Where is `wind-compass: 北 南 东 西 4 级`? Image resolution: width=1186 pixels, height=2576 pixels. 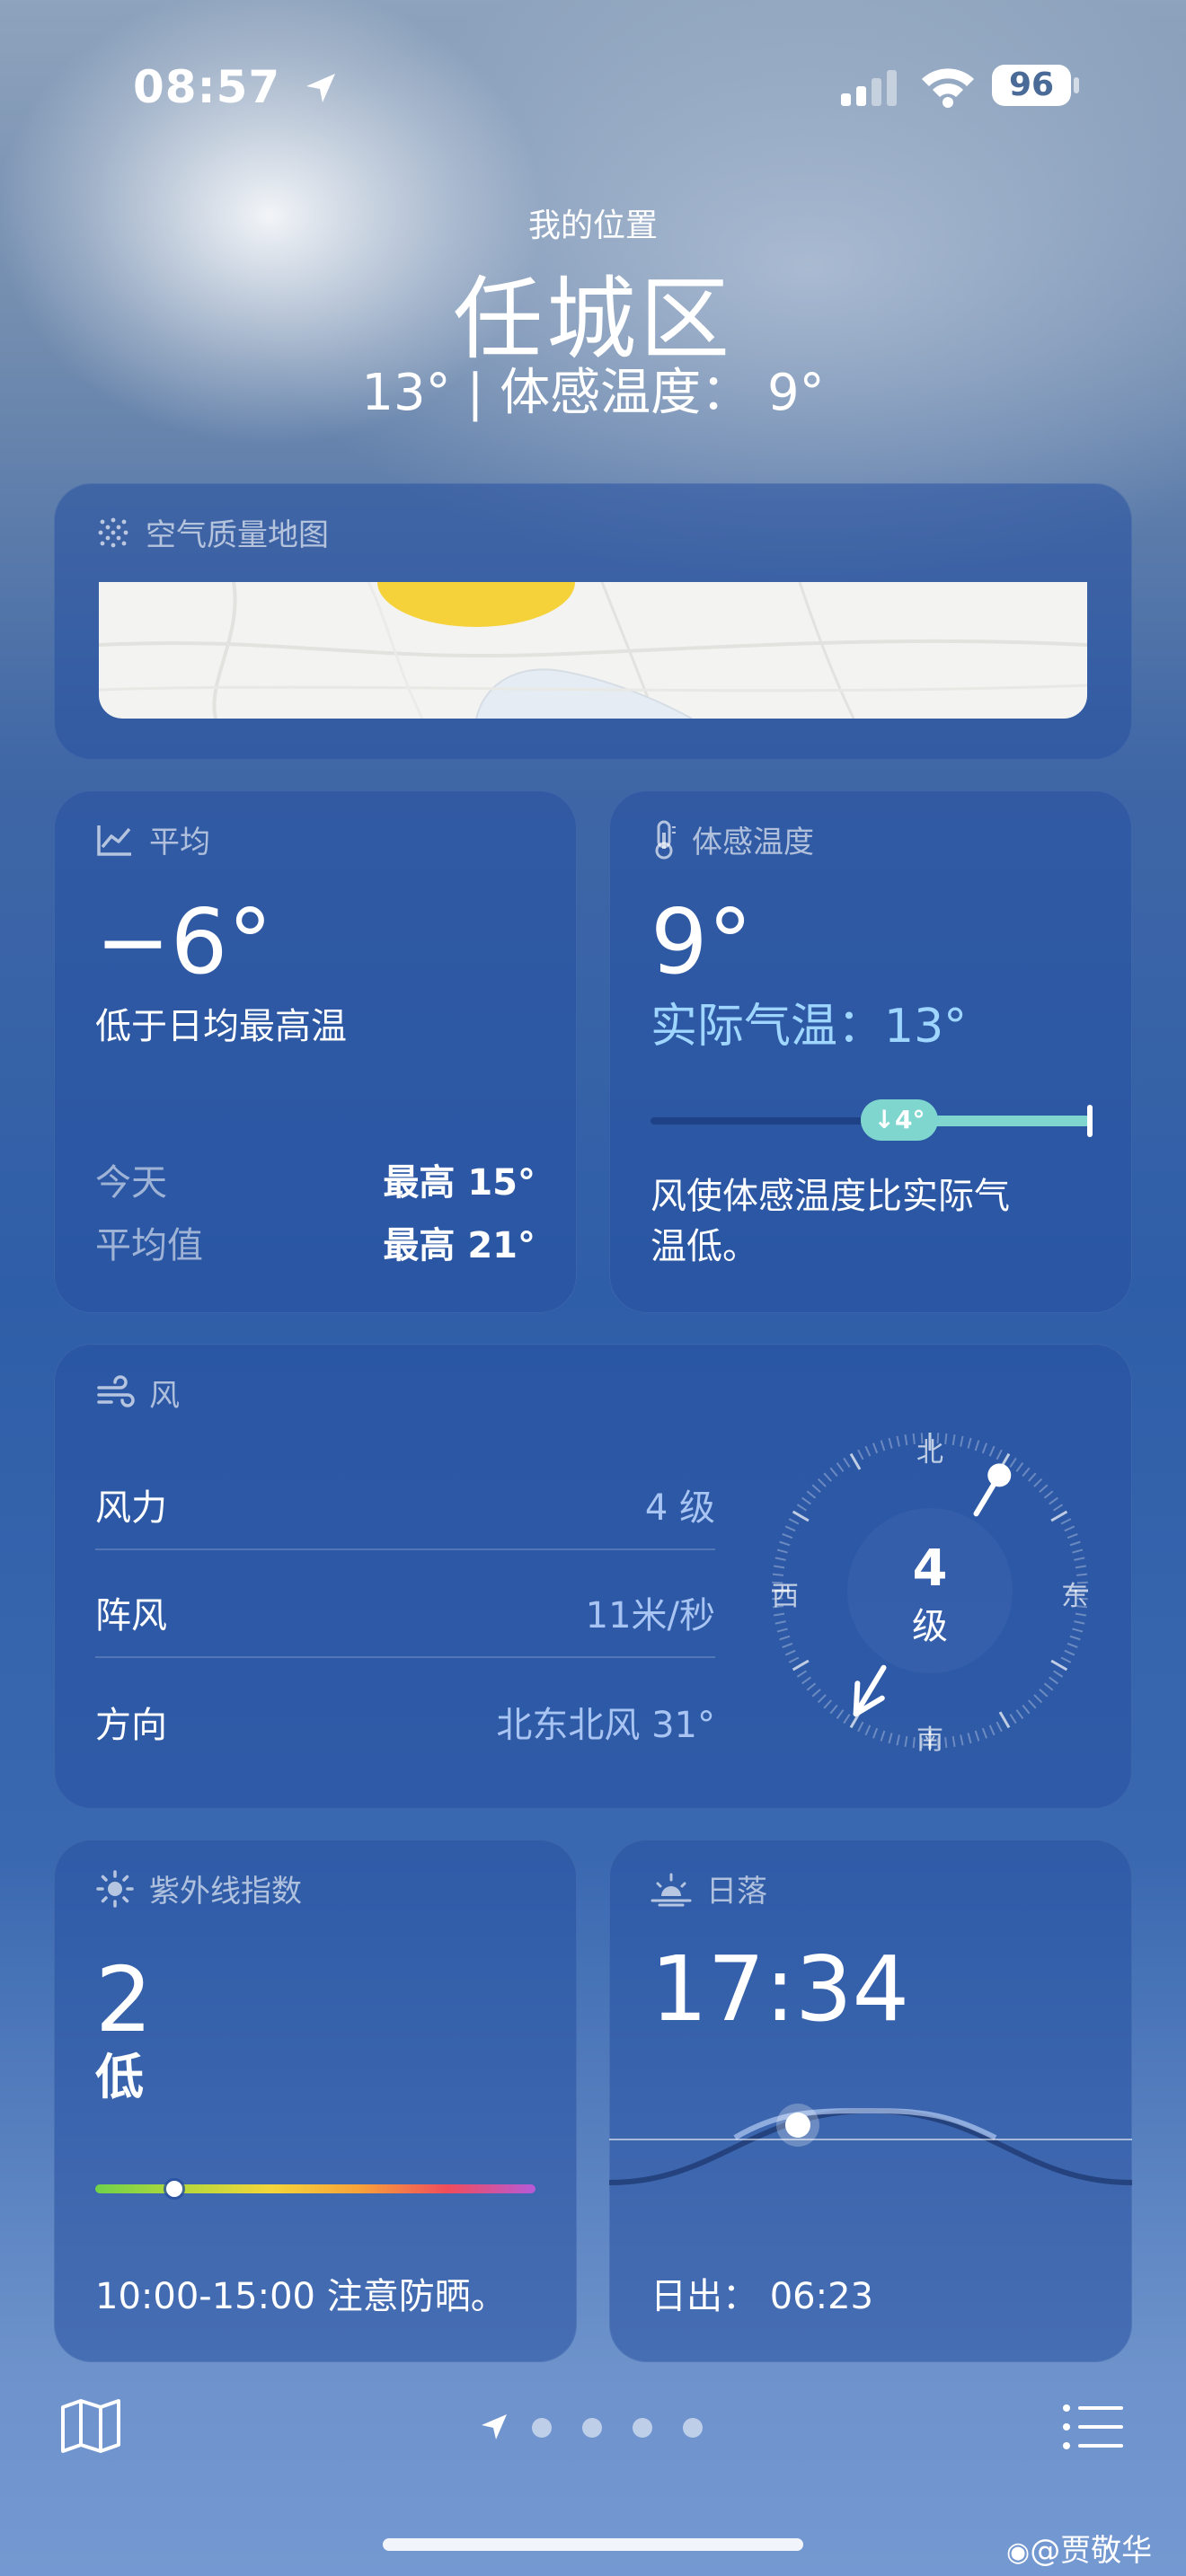
wind-compass: 北 南 东 西 4 级 is located at coordinates (930, 1591).